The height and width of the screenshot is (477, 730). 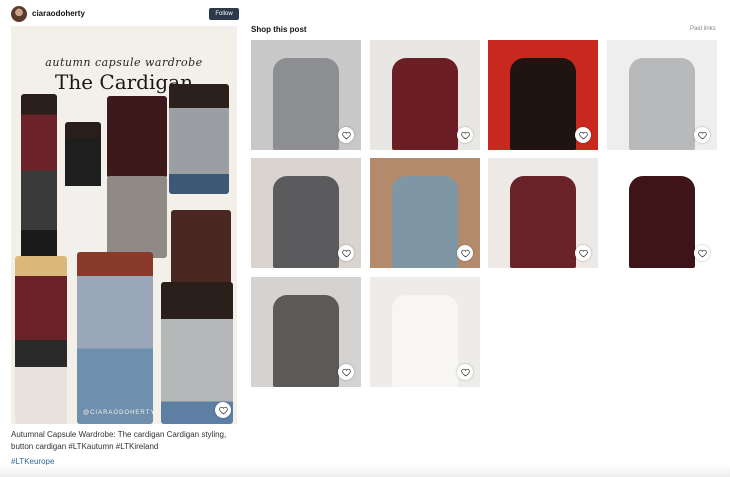 What do you see at coordinates (201, 249) in the screenshot?
I see `collage-cardigan-brown` at bounding box center [201, 249].